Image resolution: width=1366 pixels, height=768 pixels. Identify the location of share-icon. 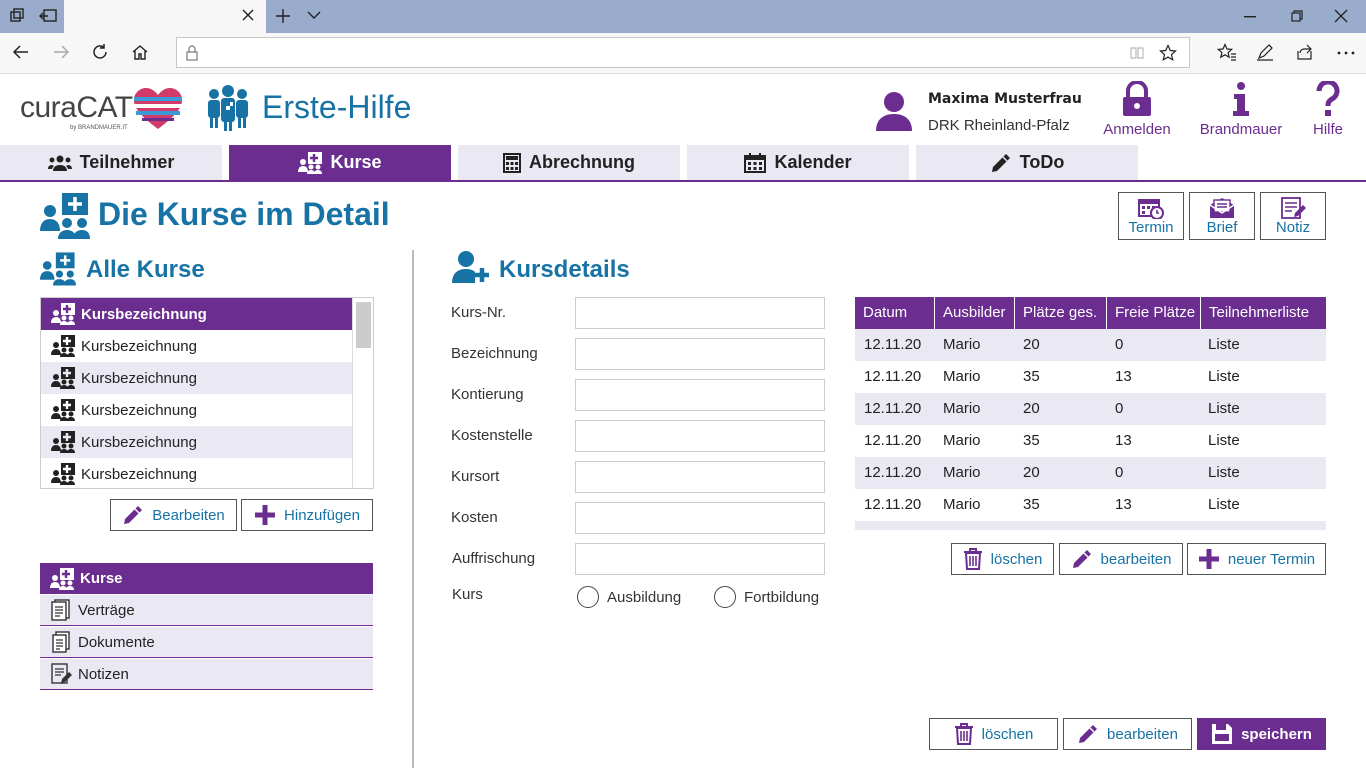
(1305, 52).